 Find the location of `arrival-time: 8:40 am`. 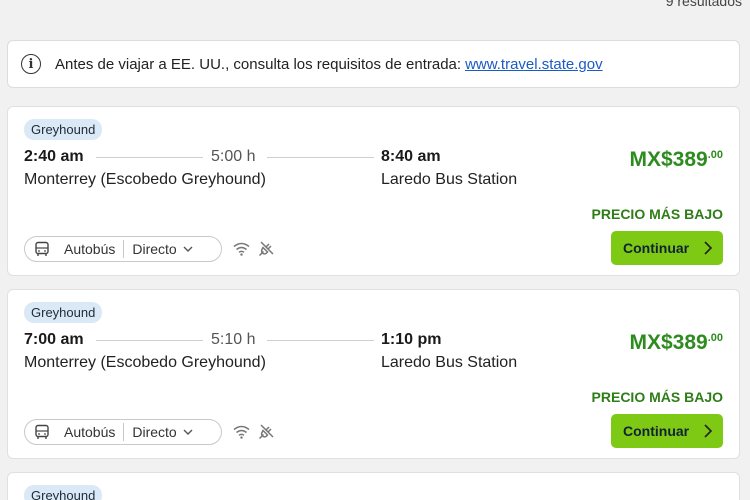

arrival-time: 8:40 am is located at coordinates (411, 156).